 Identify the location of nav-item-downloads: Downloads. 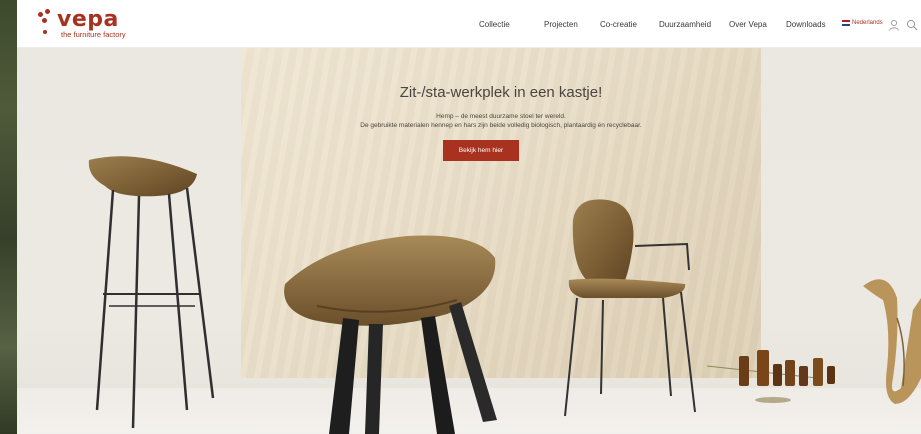
(806, 24).